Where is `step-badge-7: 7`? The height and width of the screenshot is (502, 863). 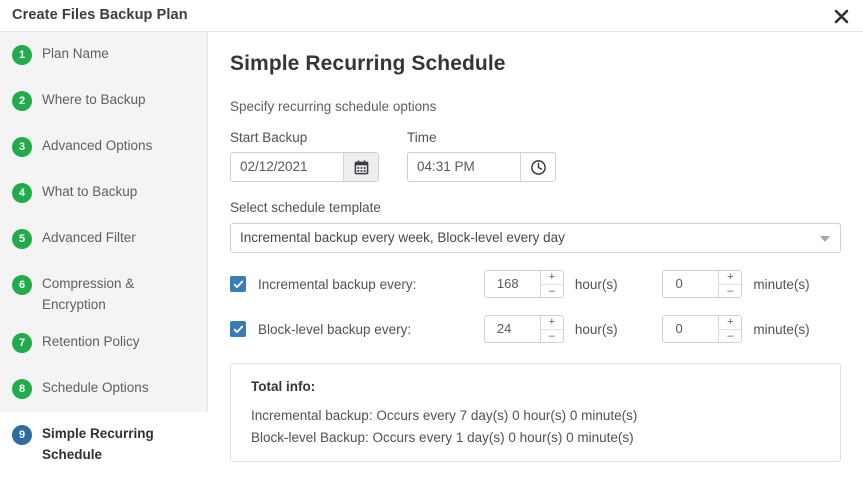
step-badge-7: 7 is located at coordinates (22, 343).